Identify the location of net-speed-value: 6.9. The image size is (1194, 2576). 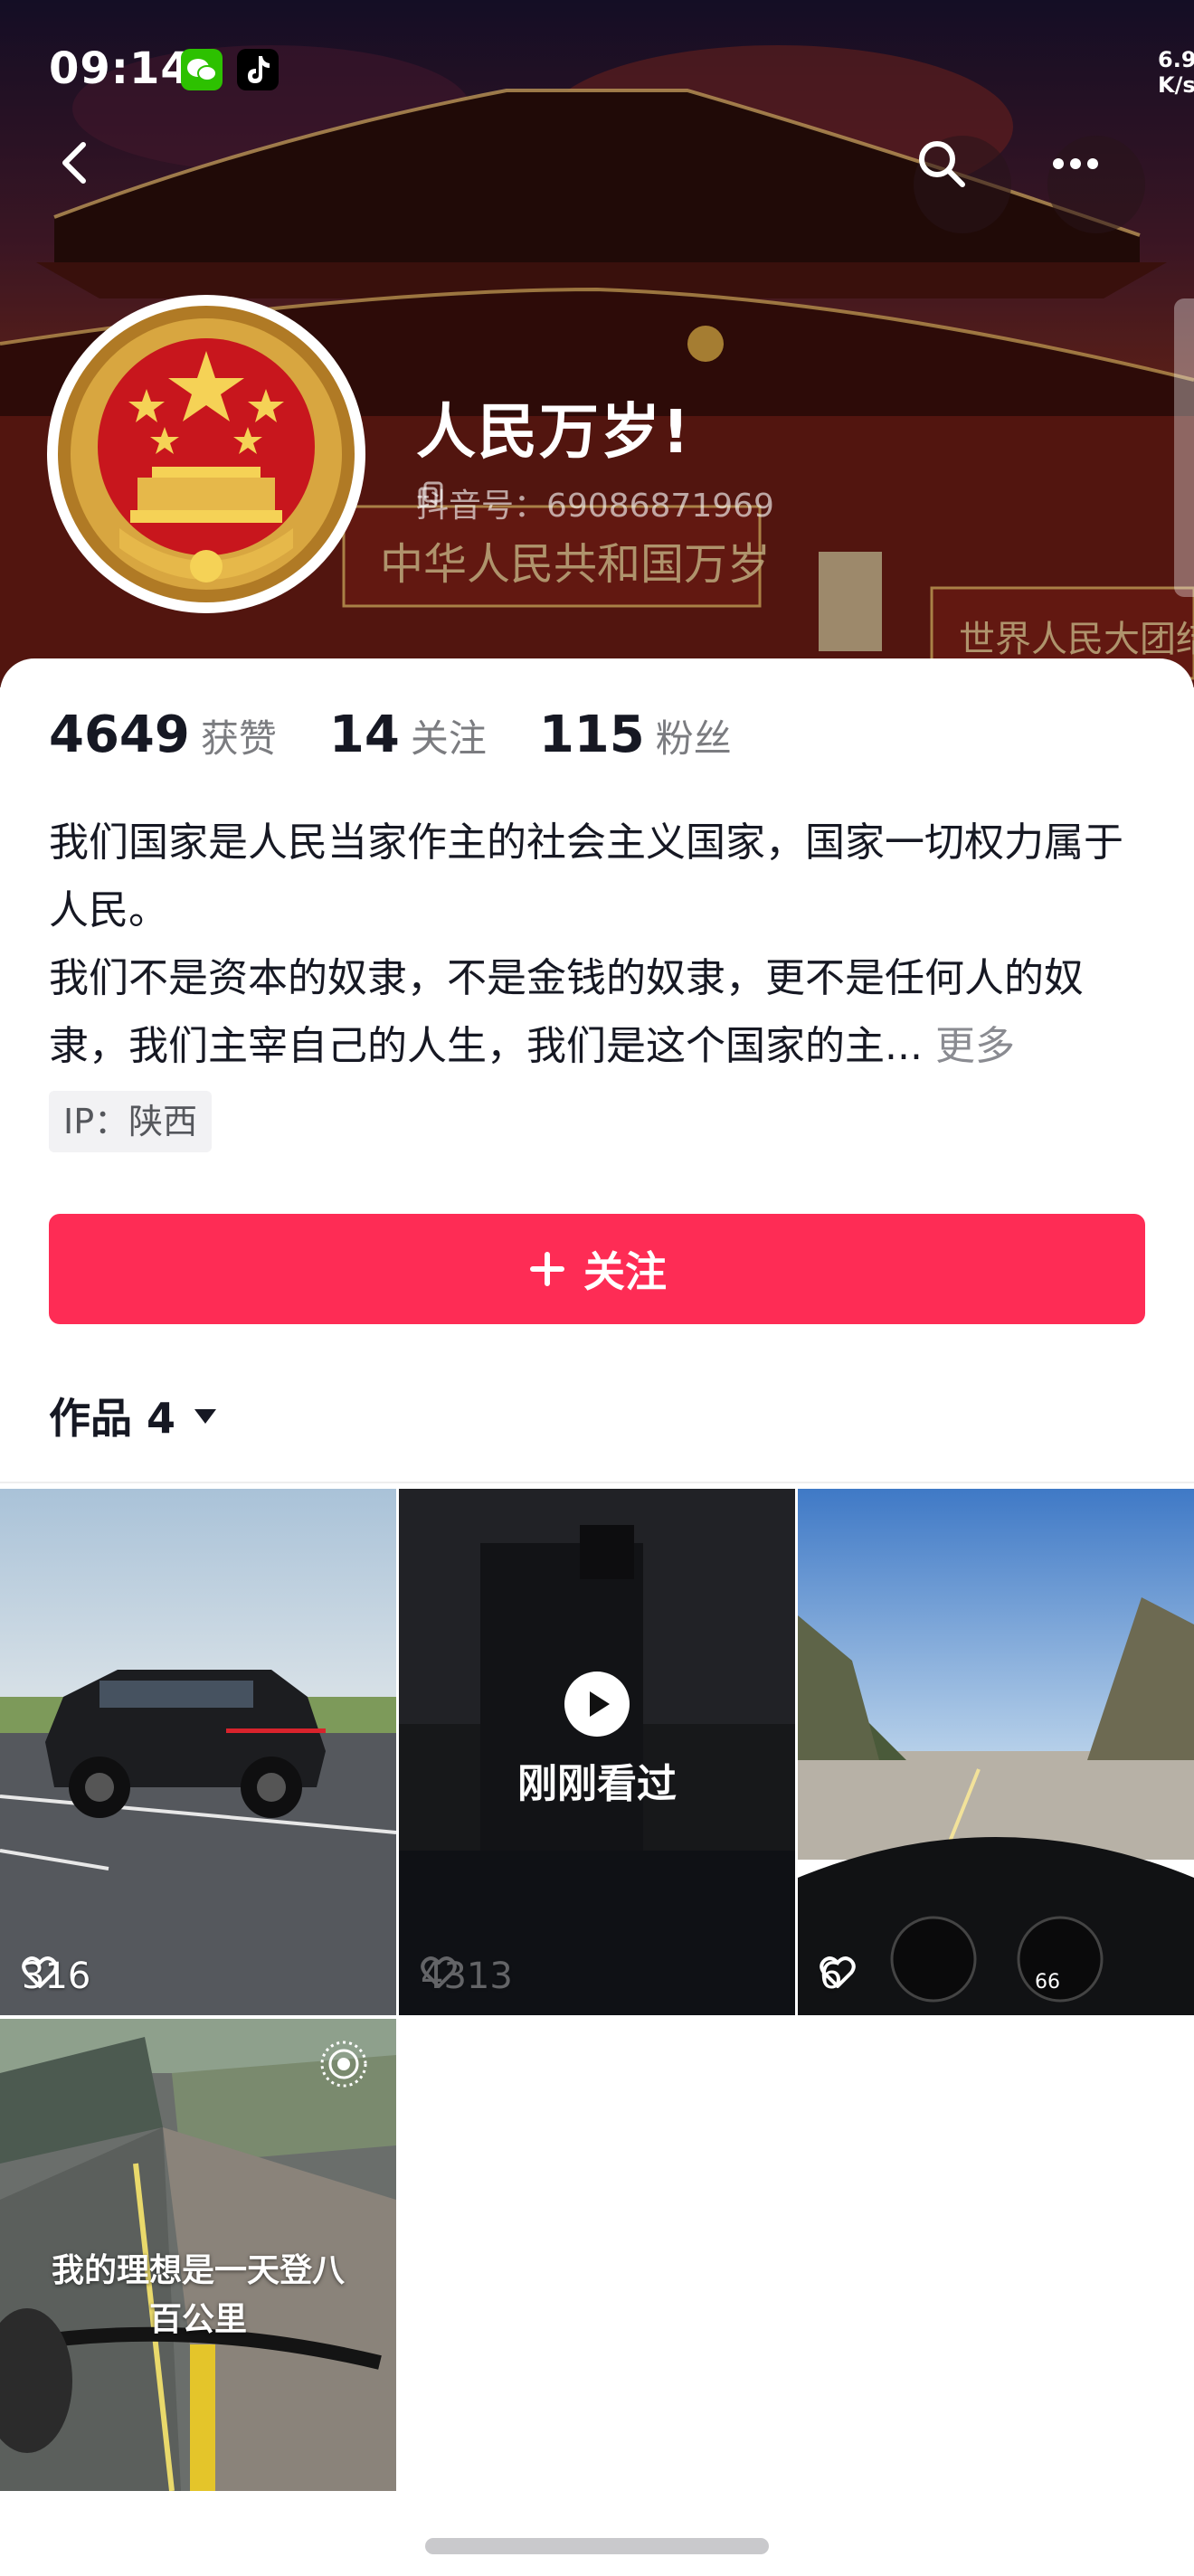
(1176, 60).